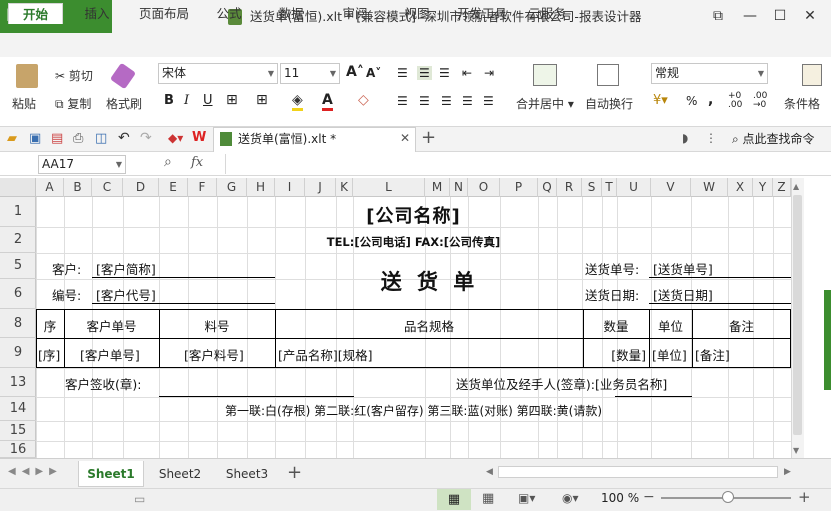  Describe the element at coordinates (124, 138) in the screenshot. I see `undo-icon: ↶` at that location.